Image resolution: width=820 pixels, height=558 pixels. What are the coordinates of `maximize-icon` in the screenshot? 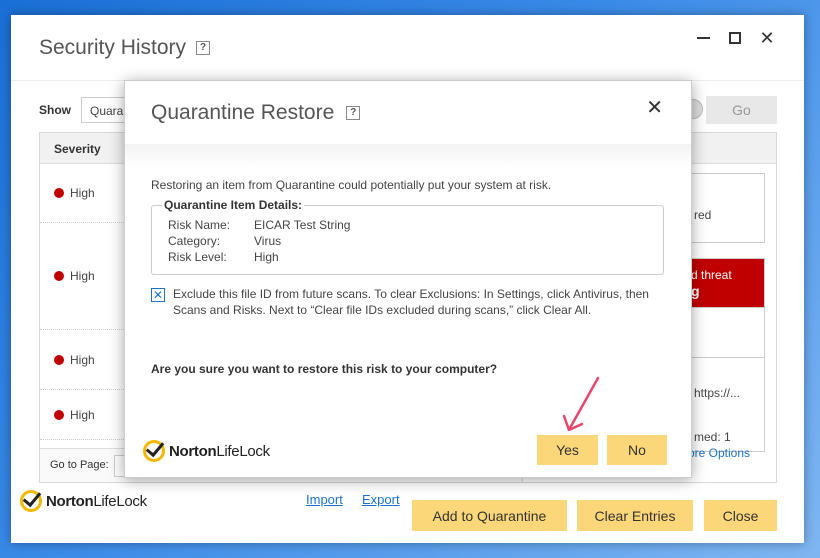 It's located at (735, 38).